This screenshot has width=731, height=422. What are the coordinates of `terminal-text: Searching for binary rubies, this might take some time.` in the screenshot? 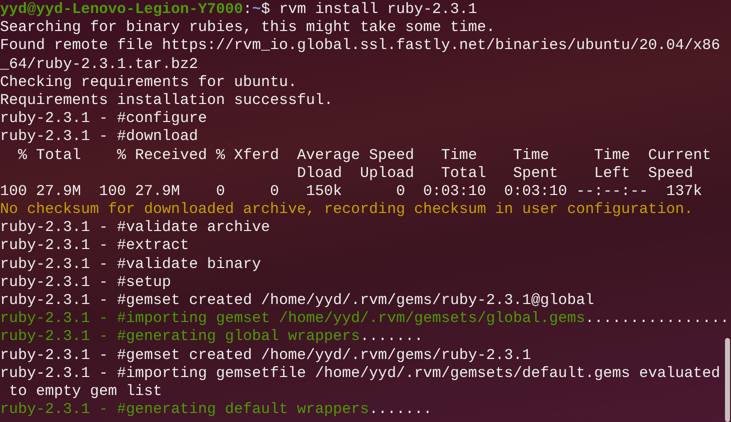 It's located at (248, 27).